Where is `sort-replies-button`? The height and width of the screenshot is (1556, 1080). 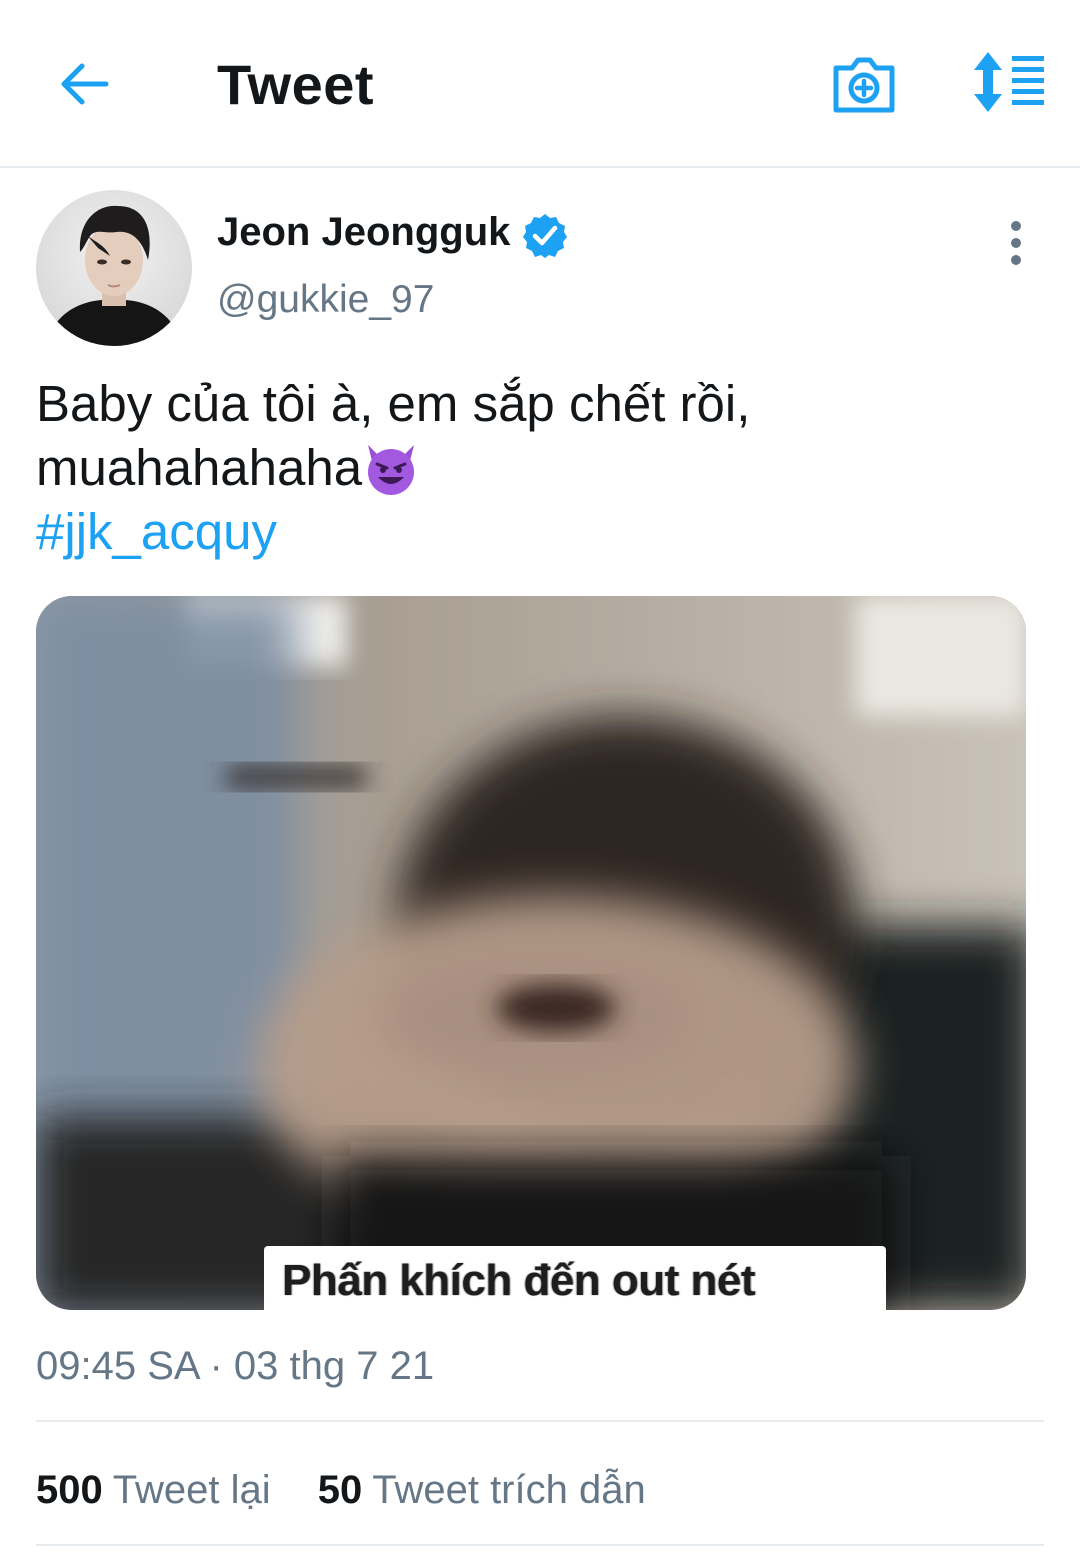 sort-replies-button is located at coordinates (1008, 82).